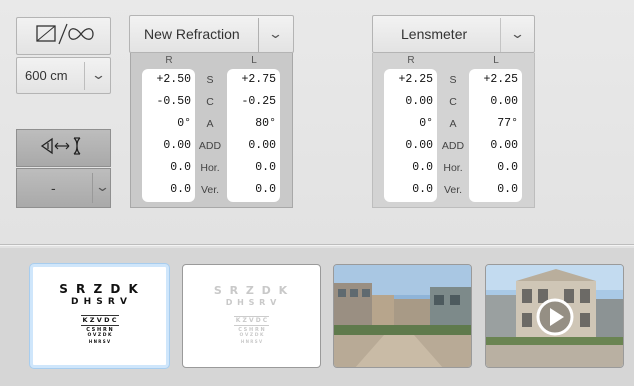  I want to click on left-eye-values: +2.75 -0.25 80° 0.00 0.0 0.0, so click(253, 135).